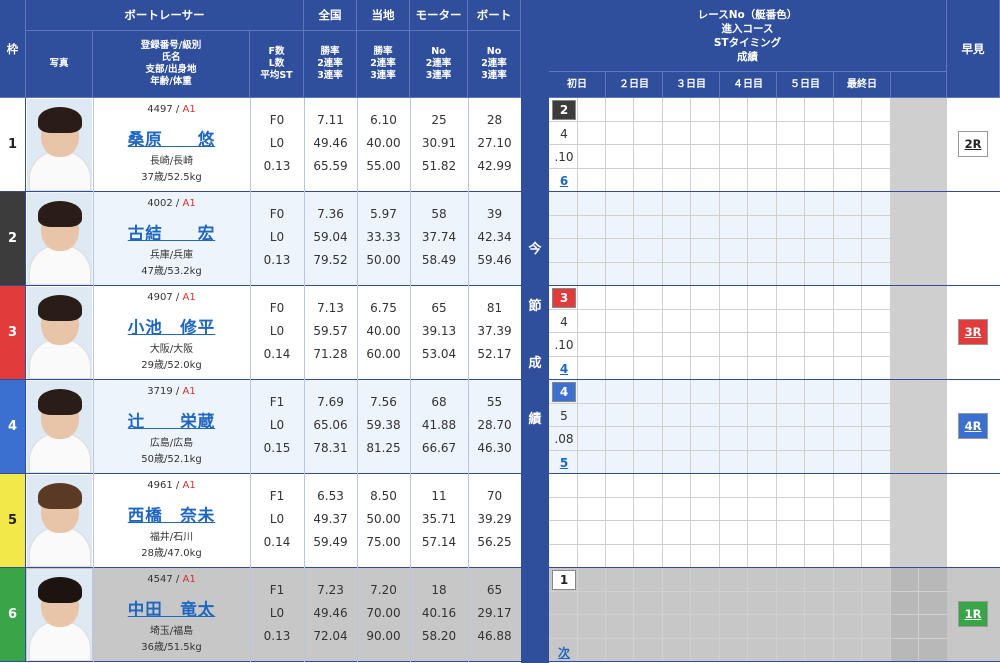 This screenshot has width=1000, height=663. I want to click on racer-age-weight: 36歳/51.5kg, so click(171, 647).